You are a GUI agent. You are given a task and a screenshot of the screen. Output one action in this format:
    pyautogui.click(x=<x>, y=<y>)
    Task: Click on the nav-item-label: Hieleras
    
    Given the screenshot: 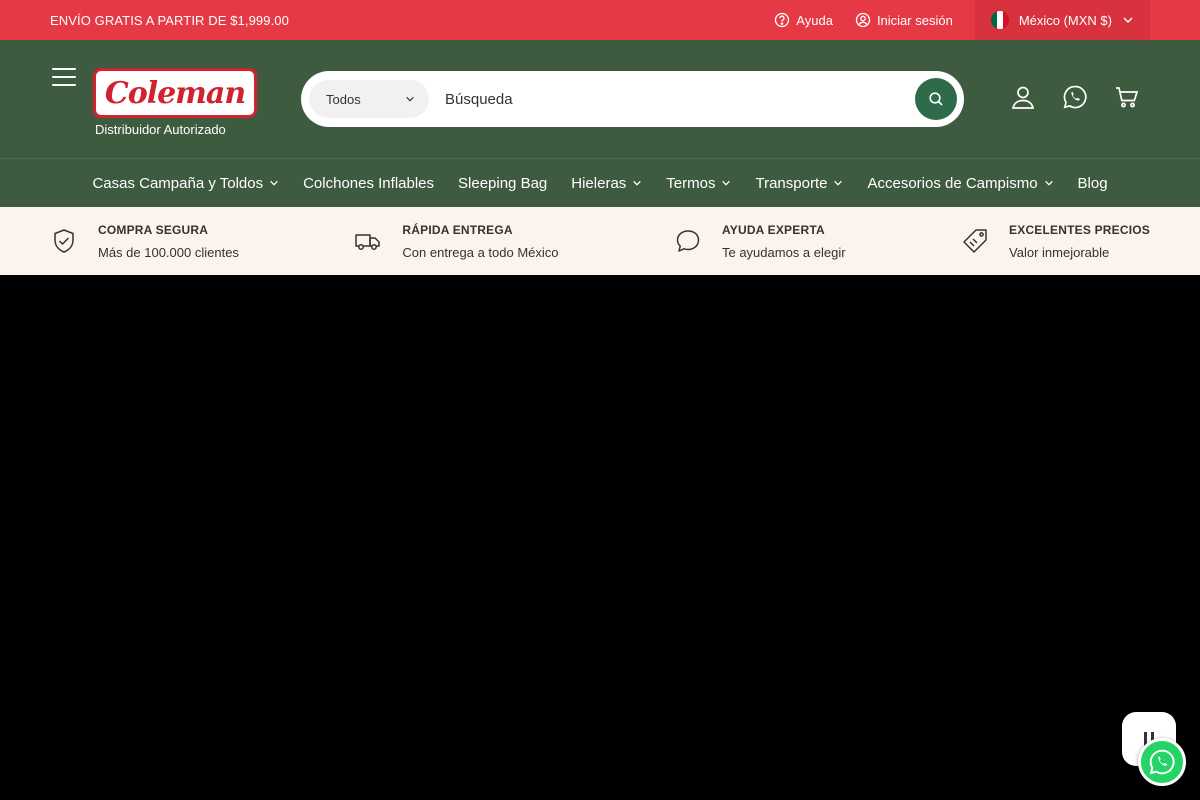 What is the action you would take?
    pyautogui.click(x=599, y=183)
    